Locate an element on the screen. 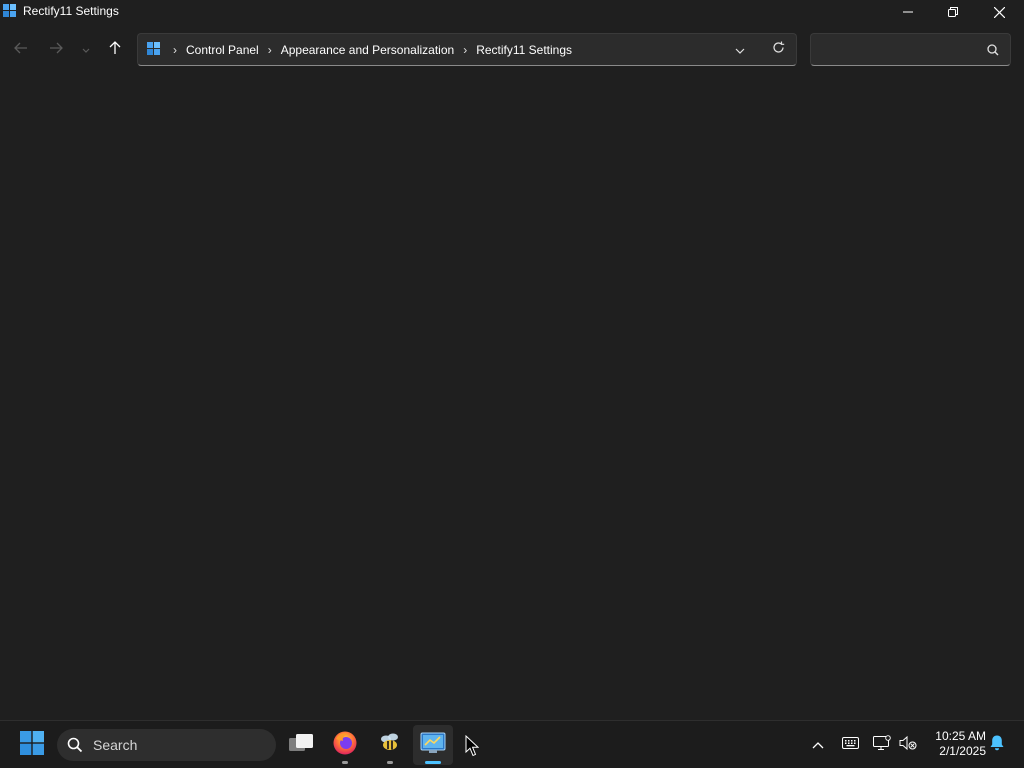 This screenshot has height=768, width=1024. taskbar-task-view is located at coordinates (301, 745).